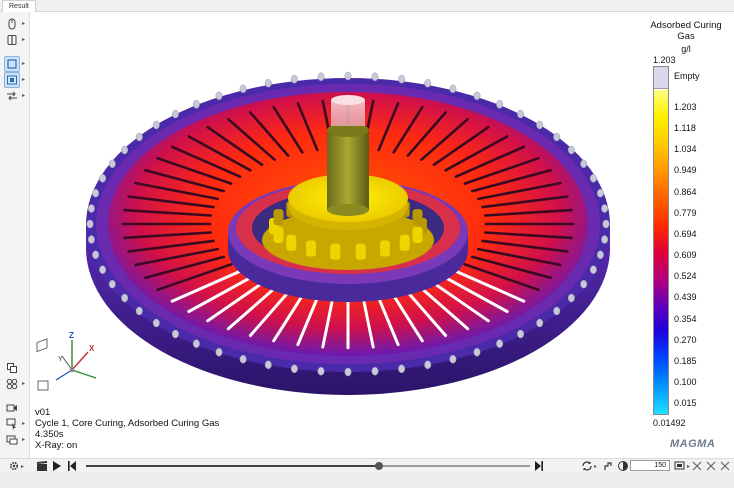 Image resolution: width=734 pixels, height=488 pixels. I want to click on timeline-thumb, so click(379, 466).